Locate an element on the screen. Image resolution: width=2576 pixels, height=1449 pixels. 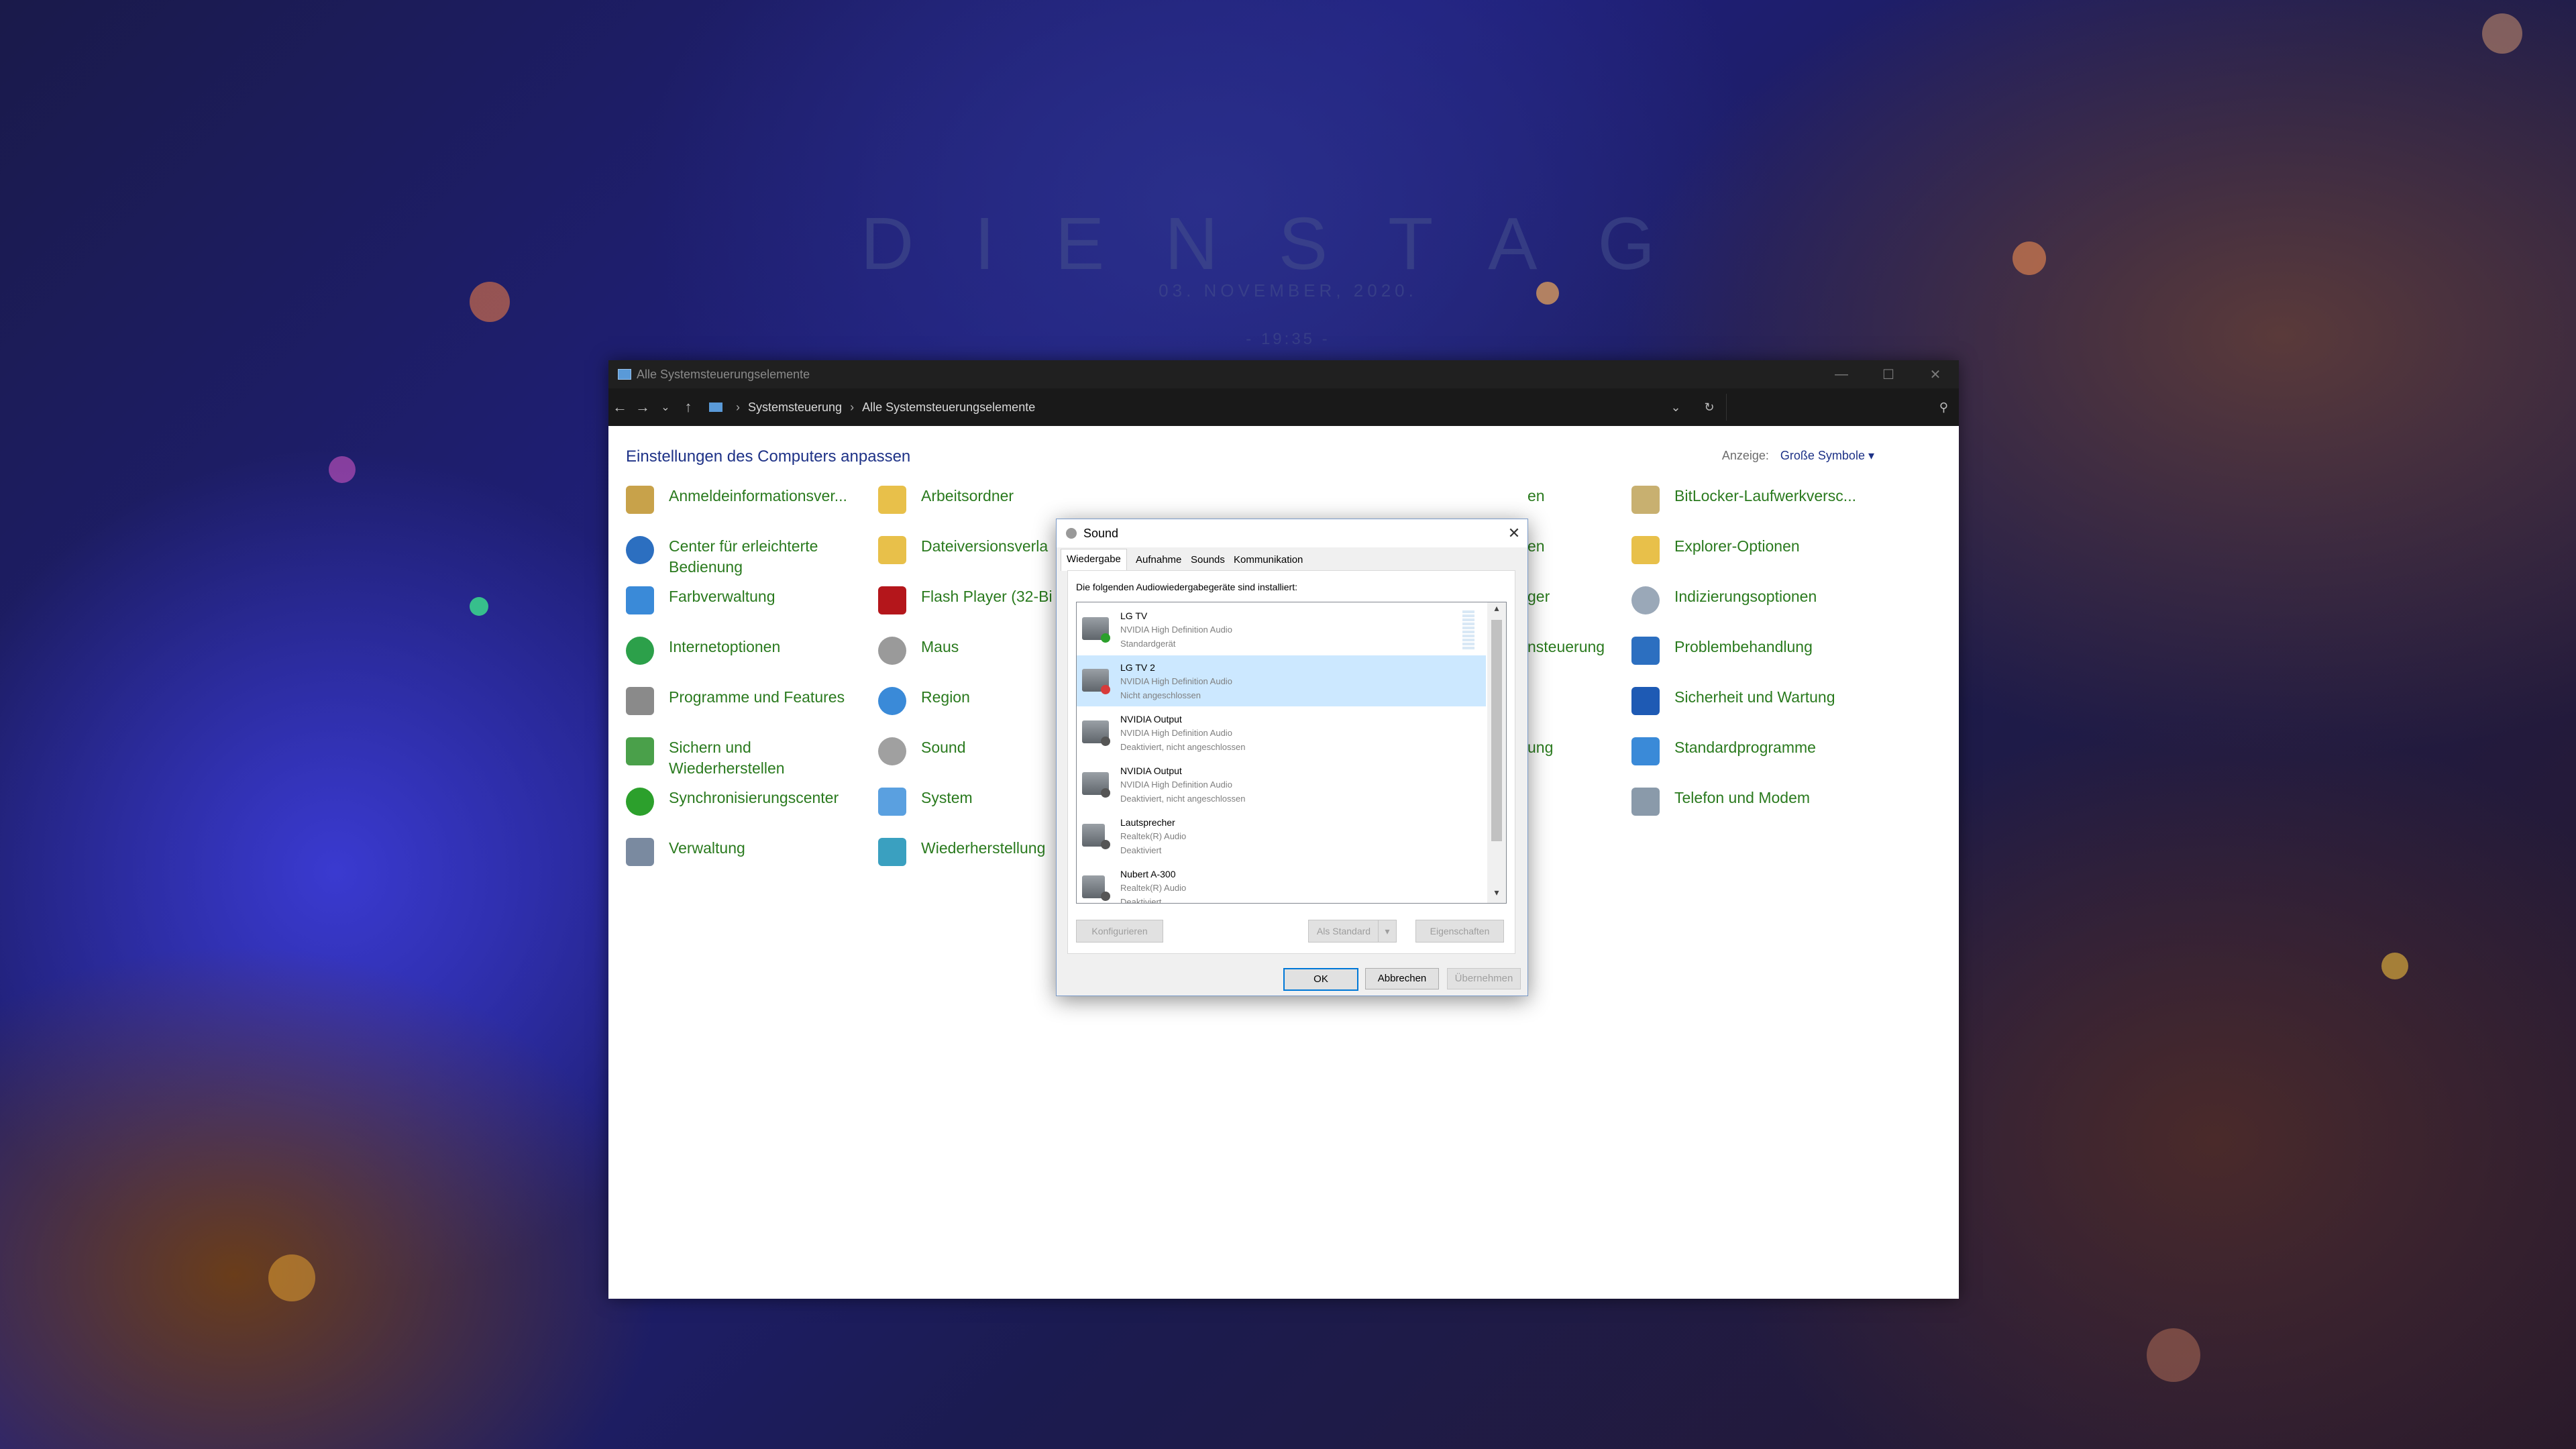
apply-button: Übernehmen is located at coordinates (1484, 978).